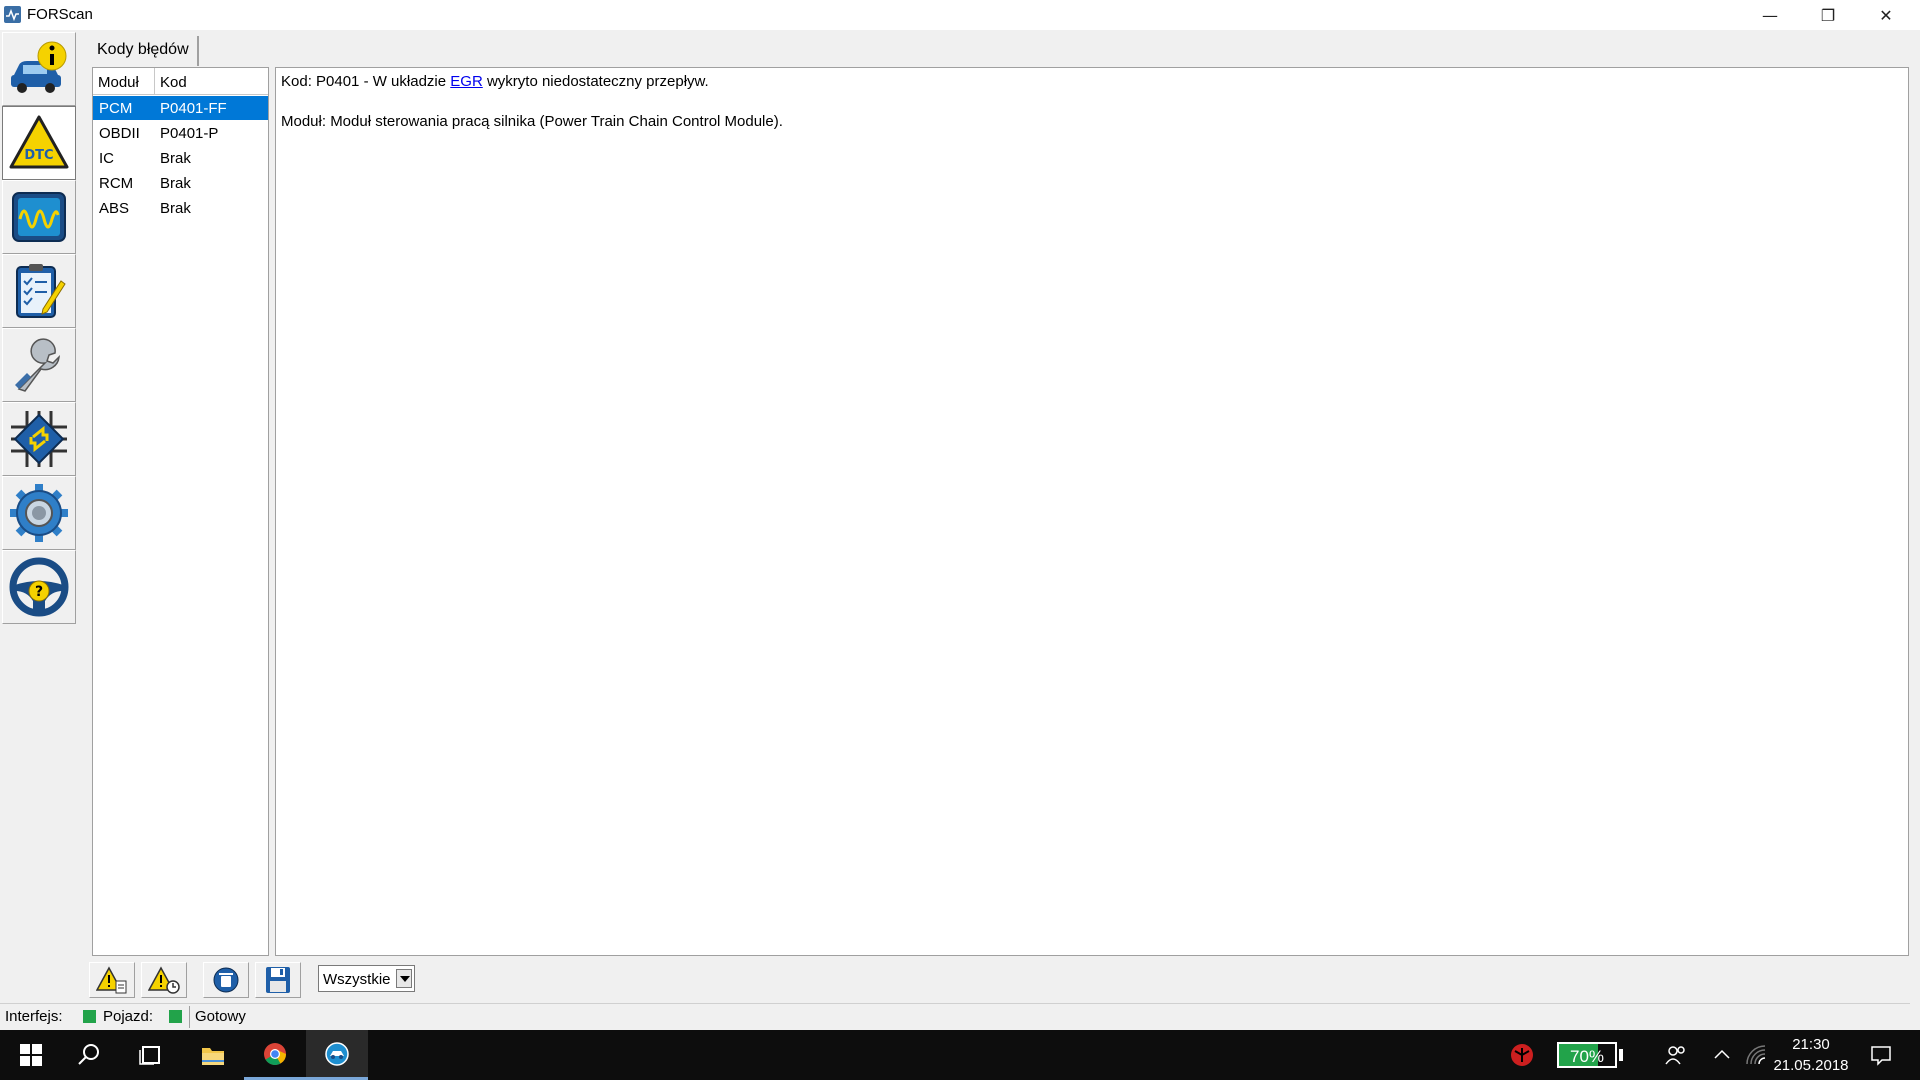 Image resolution: width=1920 pixels, height=1080 pixels. Describe the element at coordinates (357, 979) in the screenshot. I see `dtc-filter-value: Wszystkie` at that location.